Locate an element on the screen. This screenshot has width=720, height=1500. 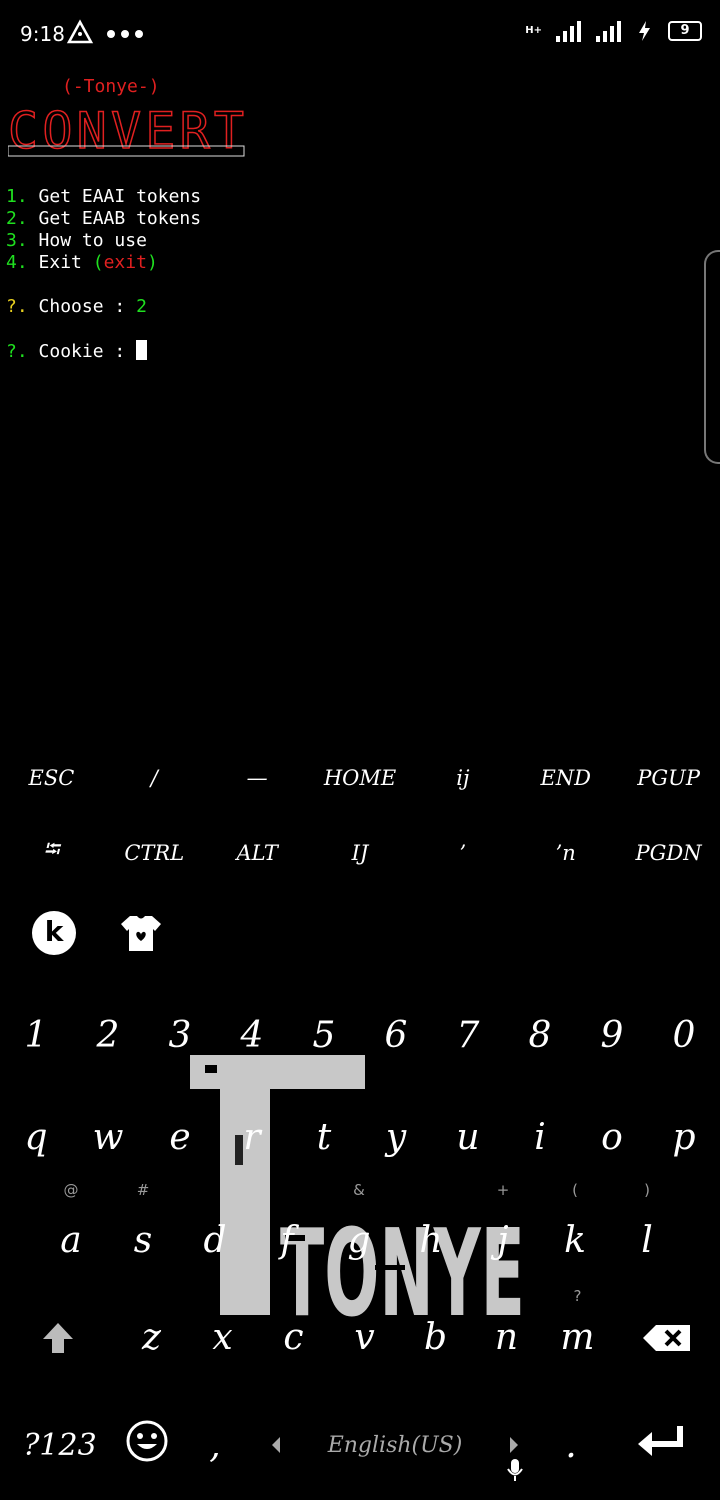
key-hint: ( is located at coordinates (575, 1190).